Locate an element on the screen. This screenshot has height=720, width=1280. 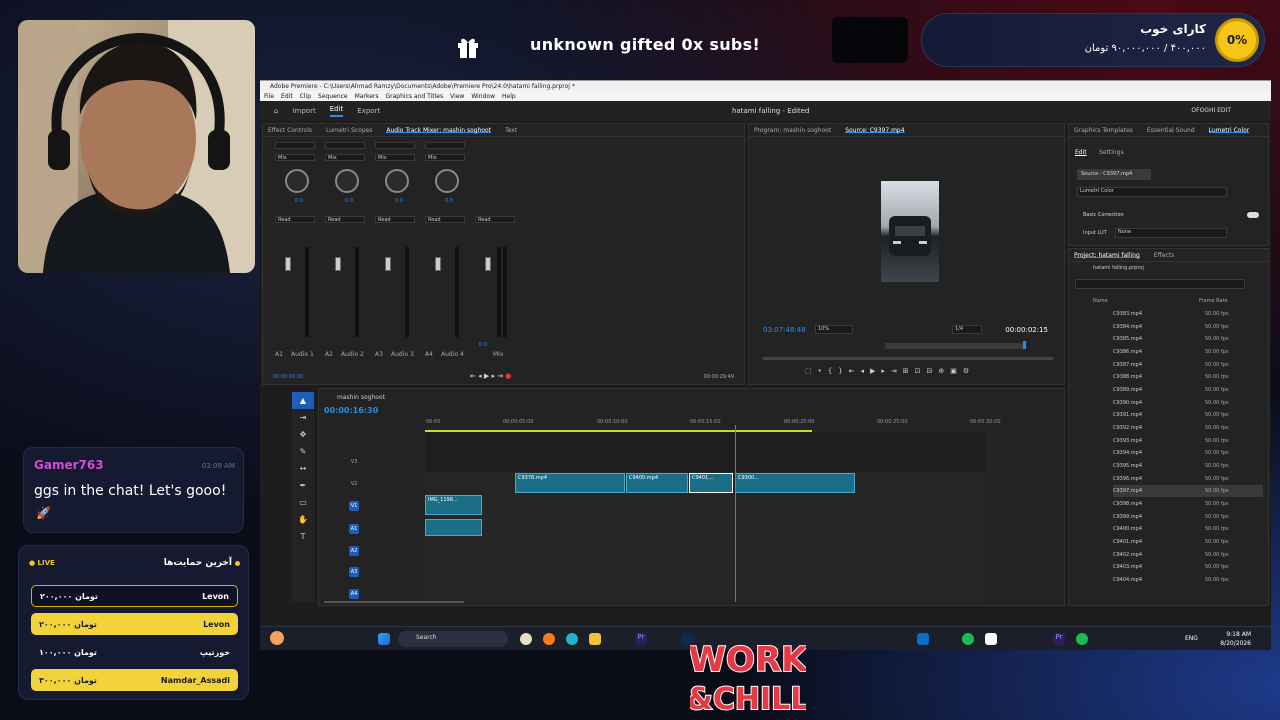
menu-sequence: Sequence is located at coordinates (333, 96).